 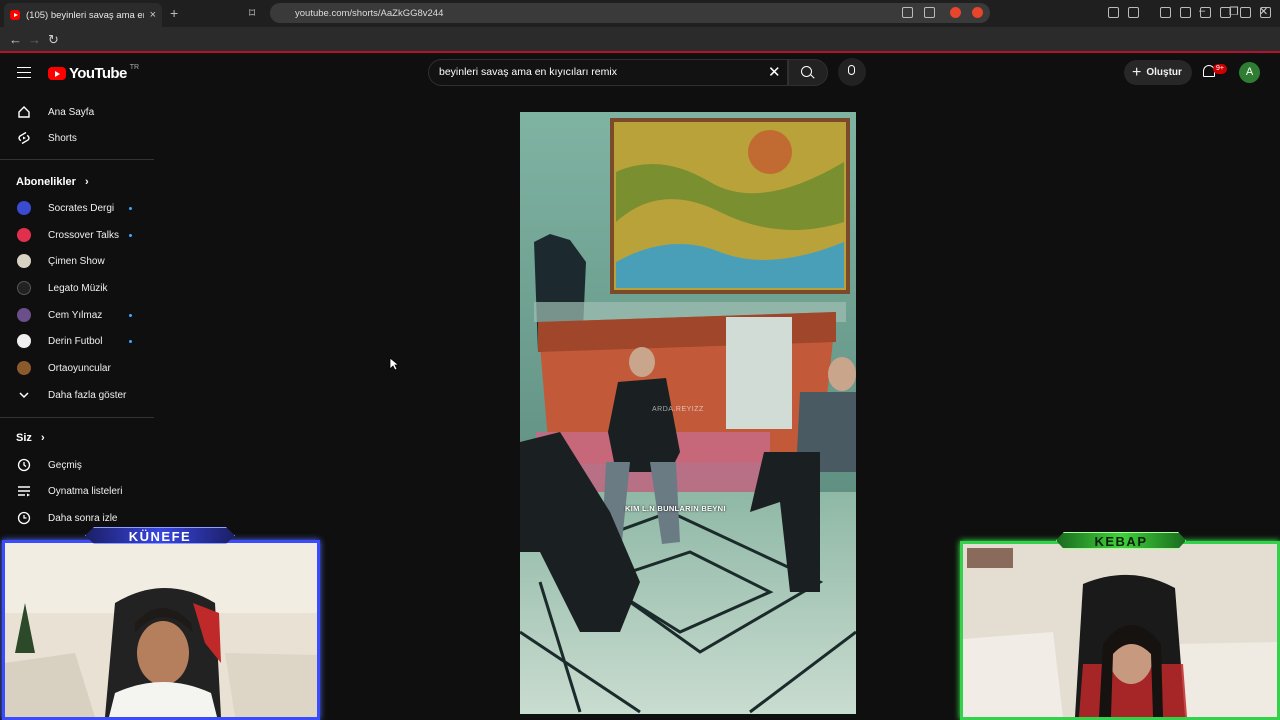 I want to click on sidebar-item-channel: Ortaoyuncular, so click(x=77, y=368).